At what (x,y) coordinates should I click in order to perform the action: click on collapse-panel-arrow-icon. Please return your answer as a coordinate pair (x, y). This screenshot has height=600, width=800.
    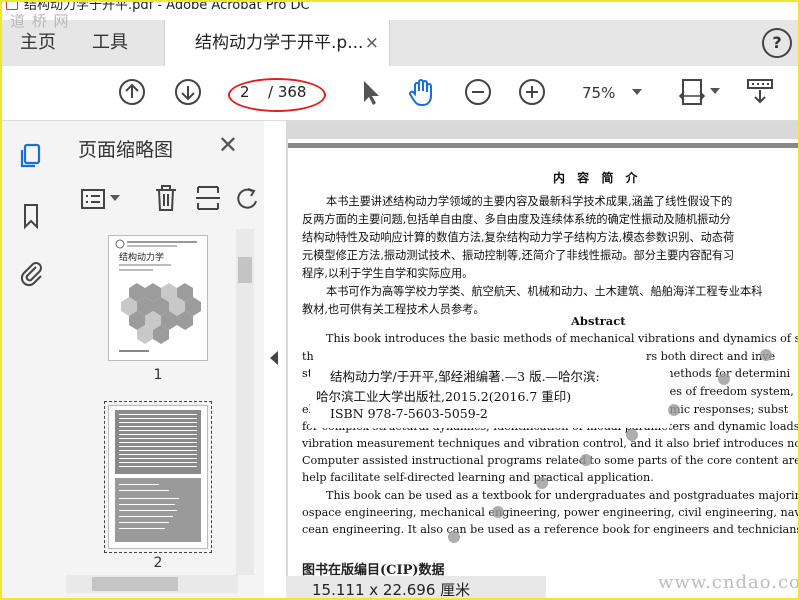
    Looking at the image, I should click on (274, 358).